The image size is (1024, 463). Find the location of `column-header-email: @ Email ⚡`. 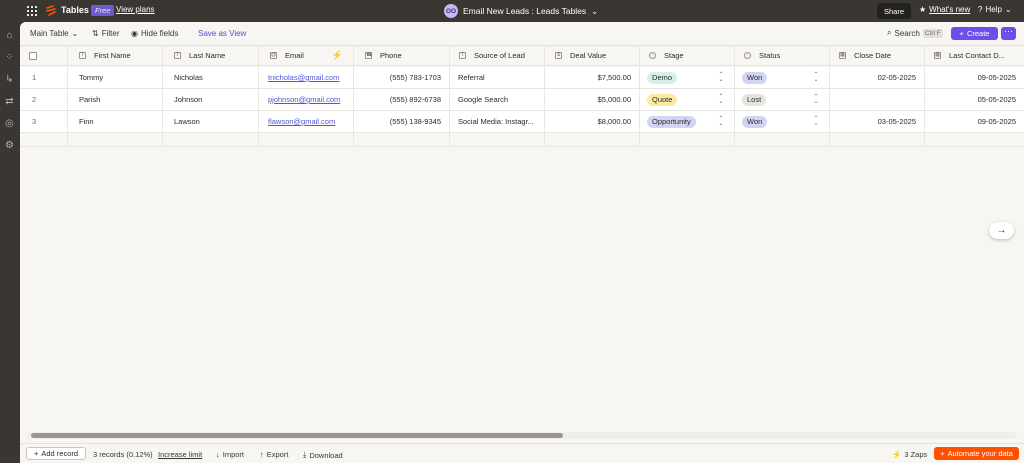

column-header-email: @ Email ⚡ is located at coordinates (306, 55).